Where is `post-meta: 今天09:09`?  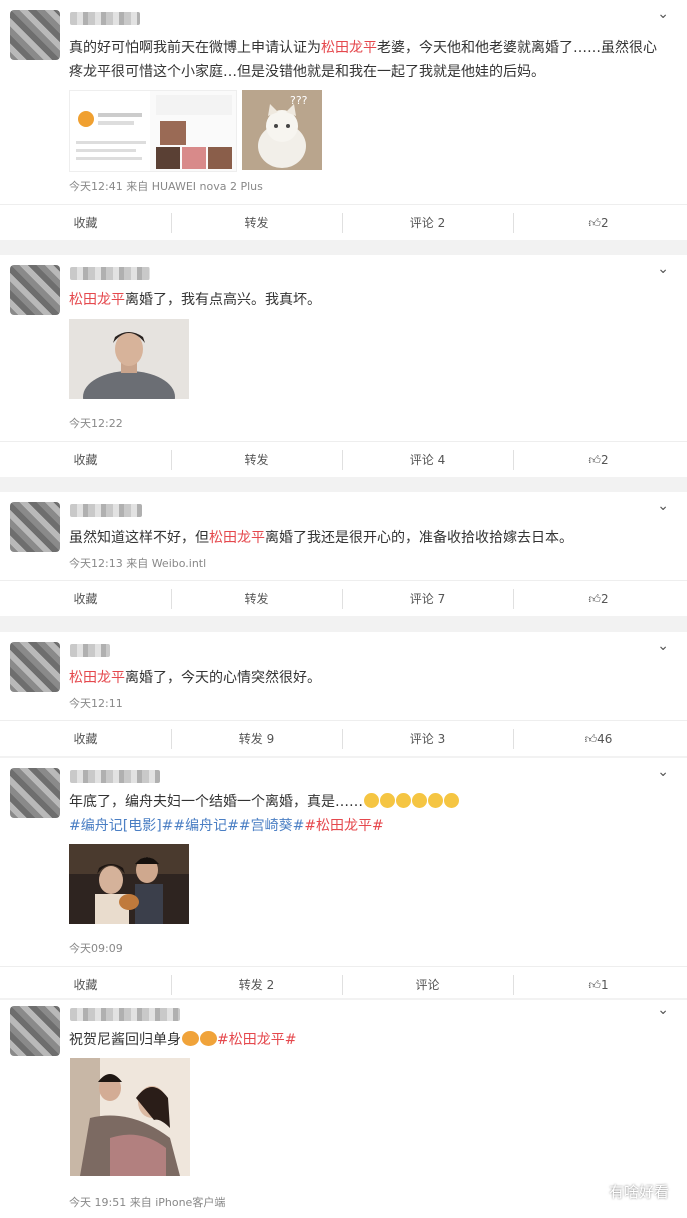 post-meta: 今天09:09 is located at coordinates (96, 948).